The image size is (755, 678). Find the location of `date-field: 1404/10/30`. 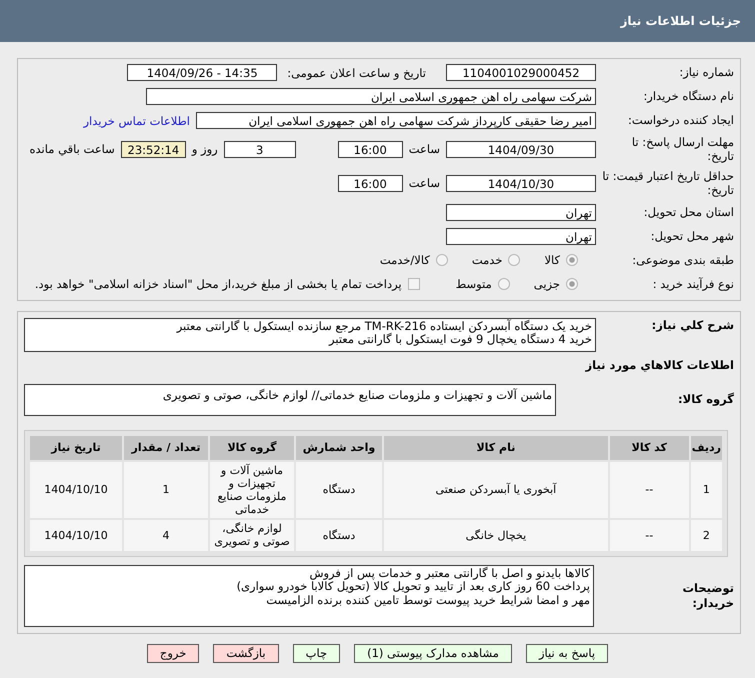

date-field: 1404/10/30 is located at coordinates (521, 183).